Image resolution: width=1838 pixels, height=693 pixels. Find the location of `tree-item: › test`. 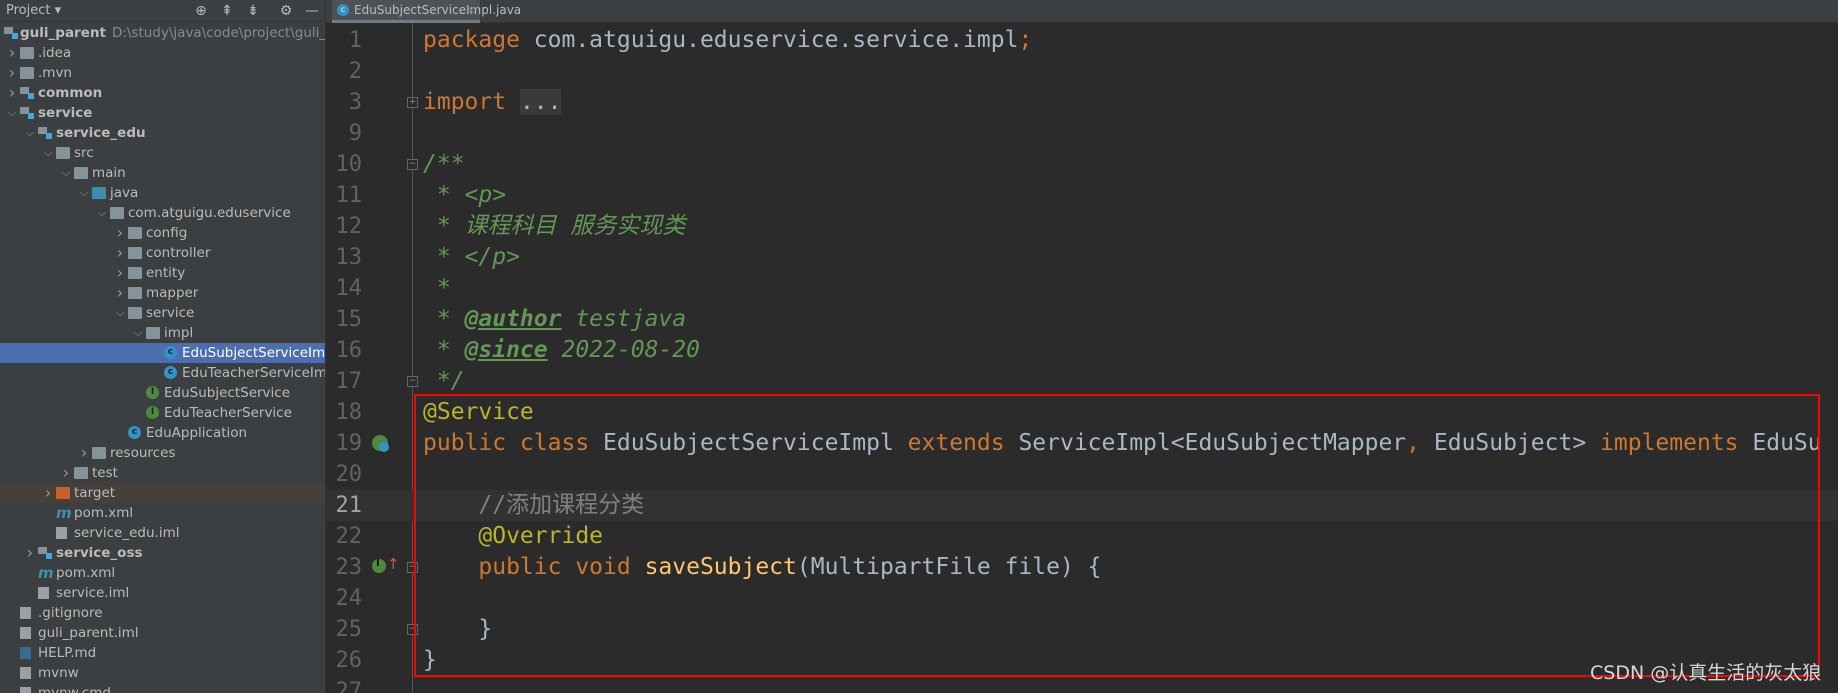

tree-item: › test is located at coordinates (162, 473).